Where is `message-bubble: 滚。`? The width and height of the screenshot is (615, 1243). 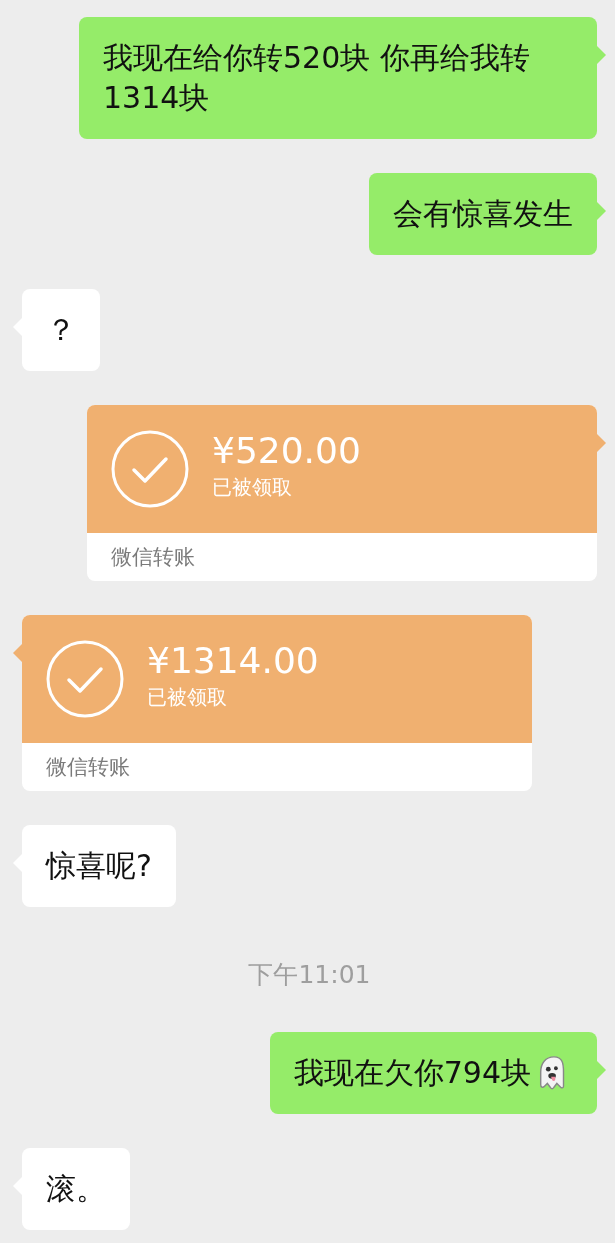
message-bubble: 滚。 is located at coordinates (76, 1189).